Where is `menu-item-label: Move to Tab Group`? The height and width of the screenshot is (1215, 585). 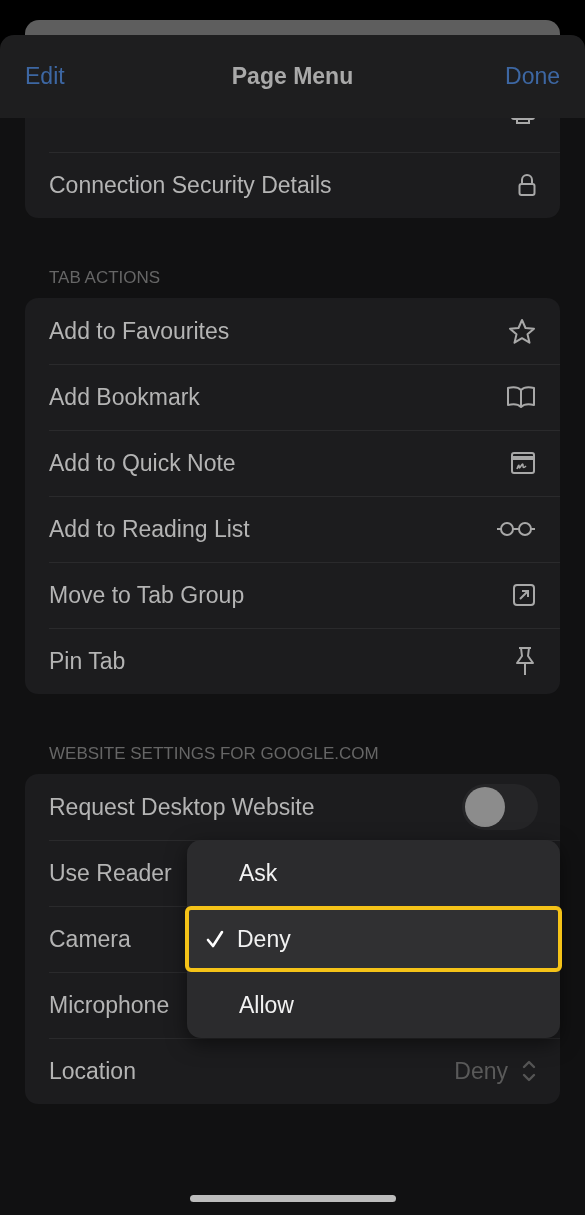 menu-item-label: Move to Tab Group is located at coordinates (147, 595).